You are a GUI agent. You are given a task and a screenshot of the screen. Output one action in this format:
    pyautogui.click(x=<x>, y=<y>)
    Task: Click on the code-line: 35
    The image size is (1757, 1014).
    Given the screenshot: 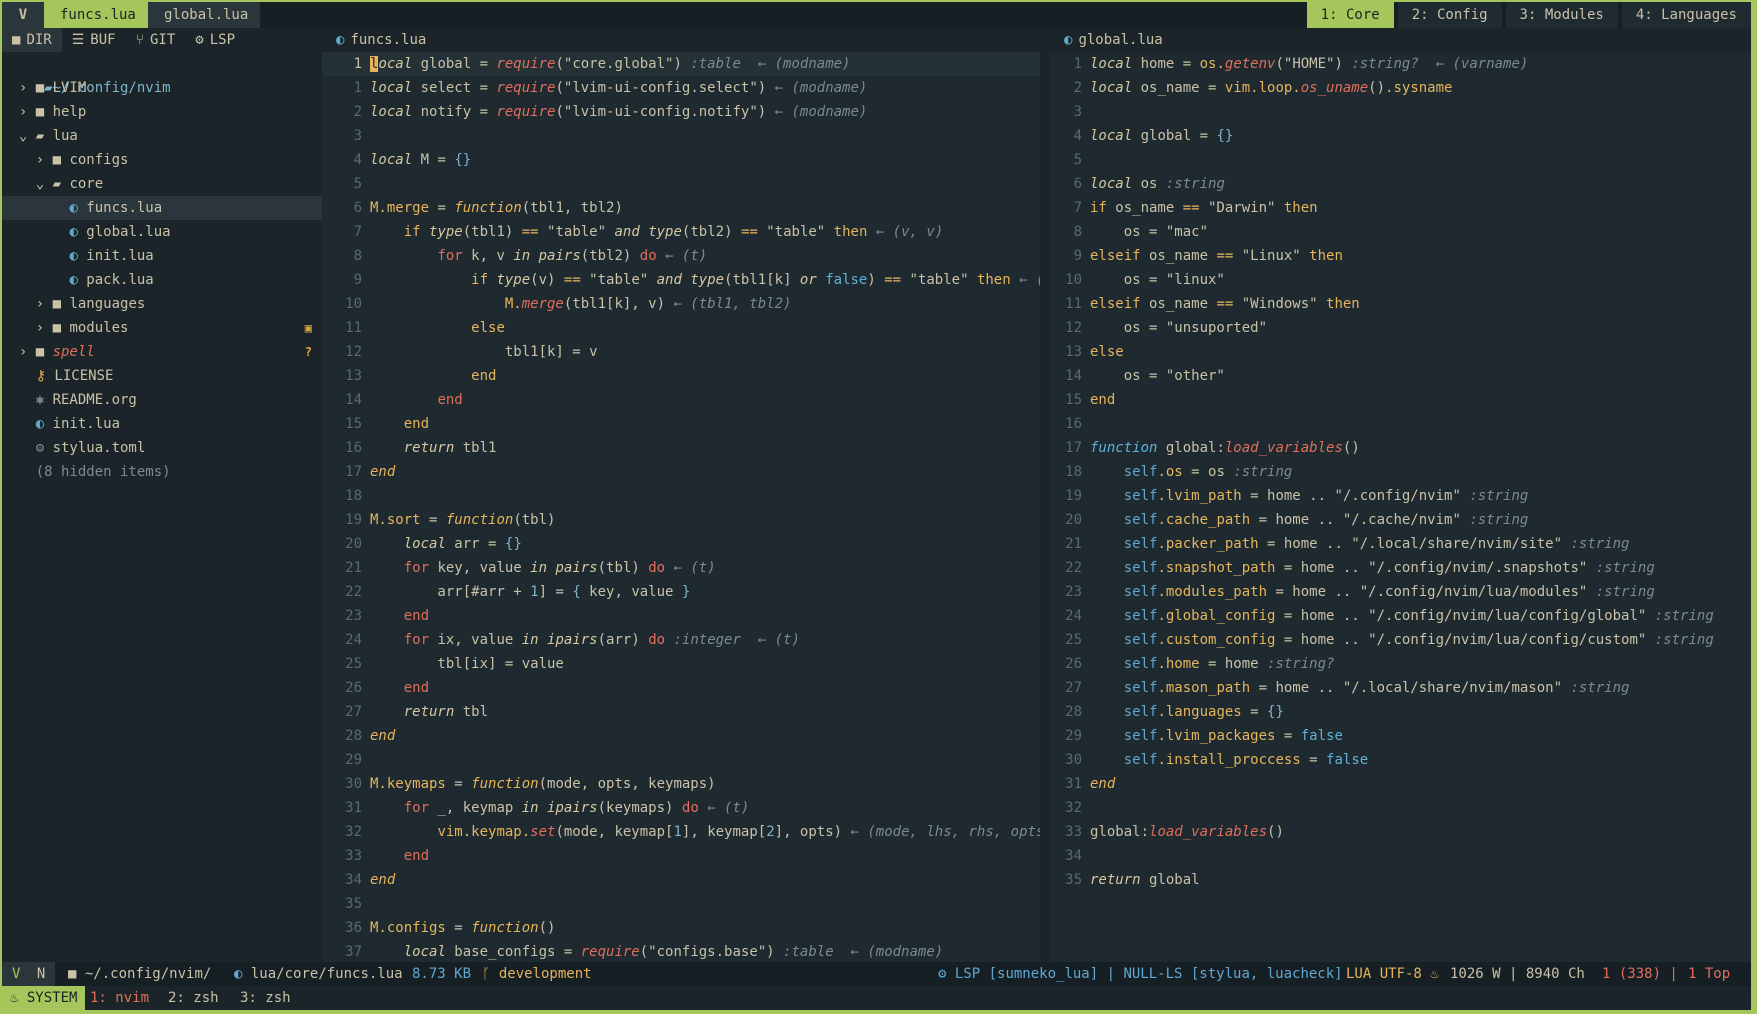 What is the action you would take?
    pyautogui.click(x=681, y=904)
    